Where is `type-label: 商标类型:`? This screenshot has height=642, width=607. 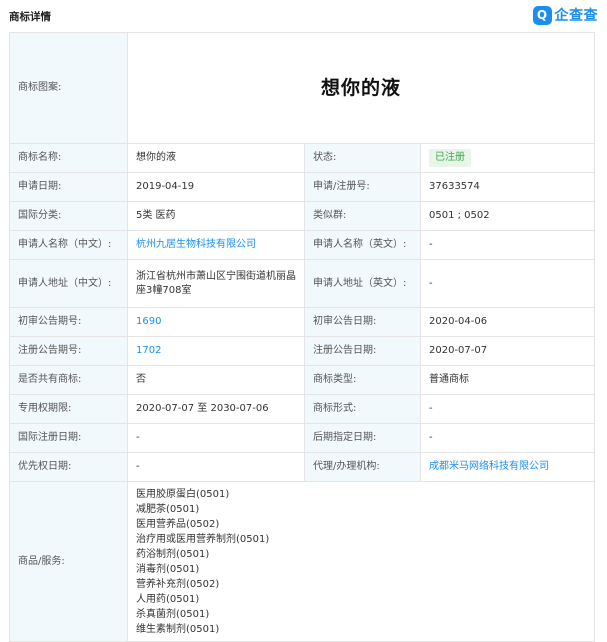
type-label: 商标类型: is located at coordinates (362, 380).